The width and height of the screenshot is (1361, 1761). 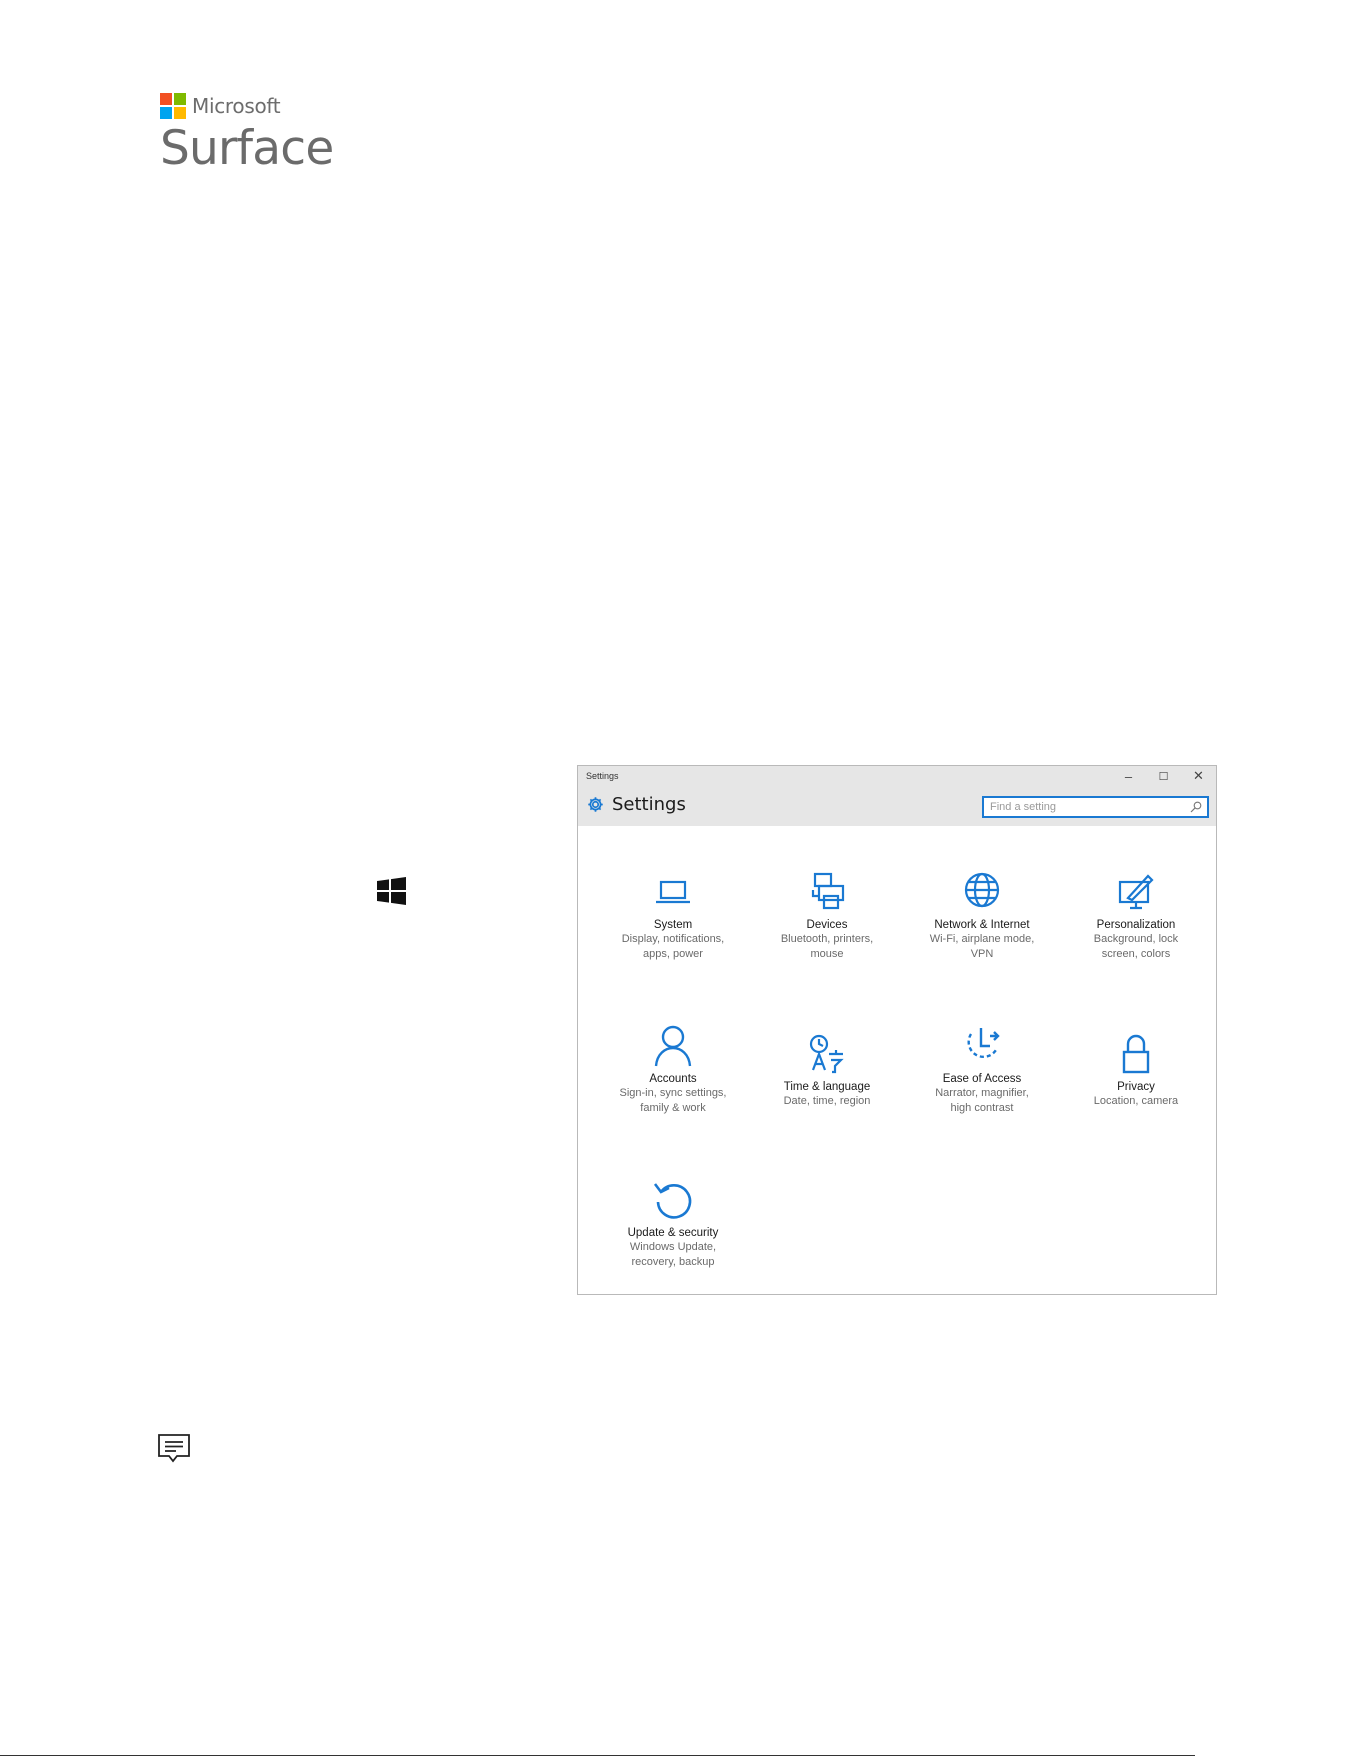 I want to click on tile-description: Display, notifications, apps, power, so click(x=673, y=946).